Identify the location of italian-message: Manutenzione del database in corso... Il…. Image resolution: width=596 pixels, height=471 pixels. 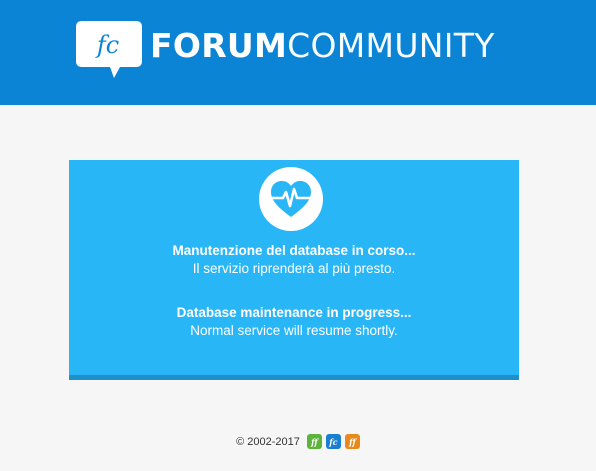
(294, 260).